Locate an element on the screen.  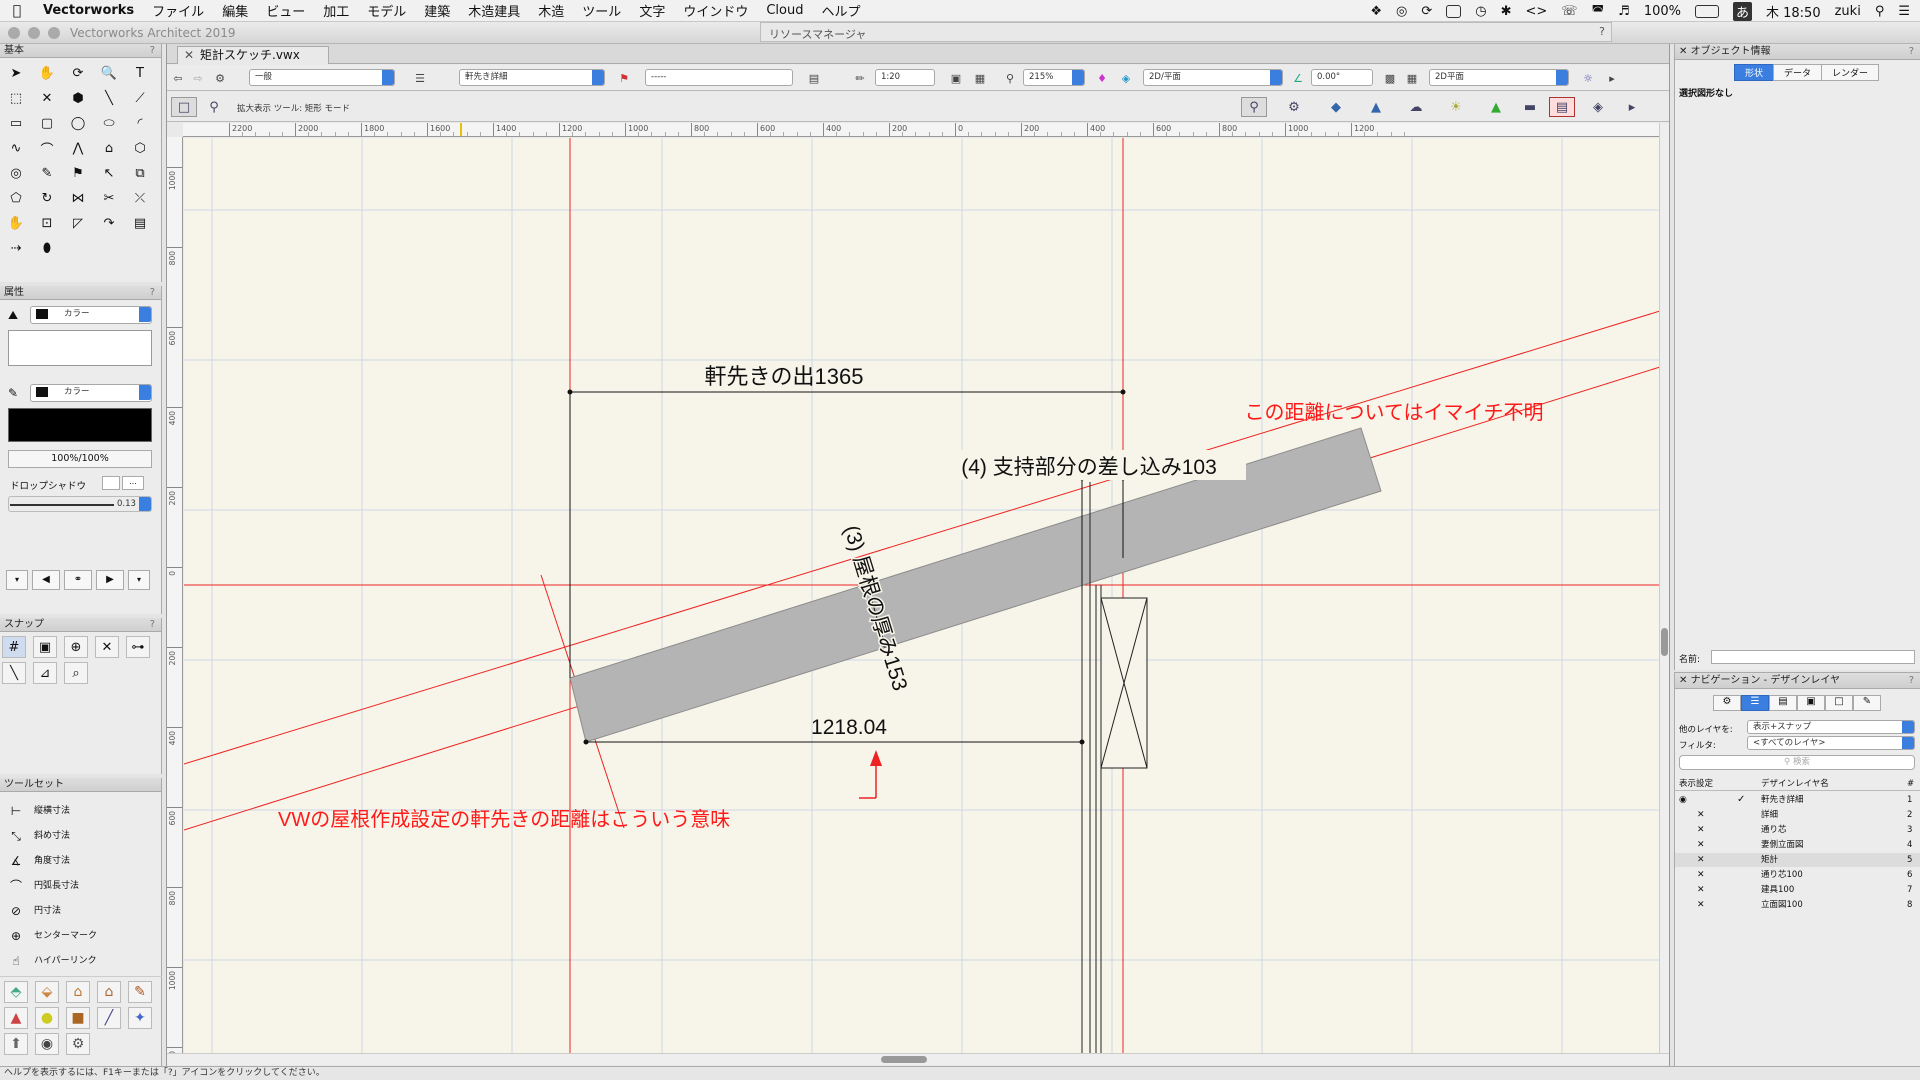
tab-data: データ is located at coordinates (1798, 72).